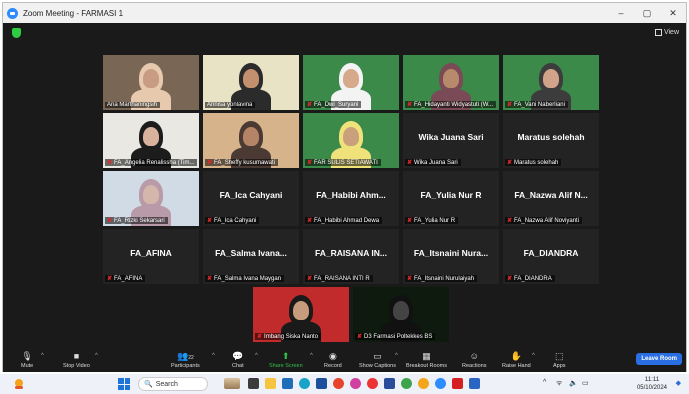 This screenshot has width=689, height=394. I want to click on windows-taskbar: 🔍 Search ^ ᯤ 🔈 ▭ 11:11 05/10/2024 ◆, so click(344, 384).